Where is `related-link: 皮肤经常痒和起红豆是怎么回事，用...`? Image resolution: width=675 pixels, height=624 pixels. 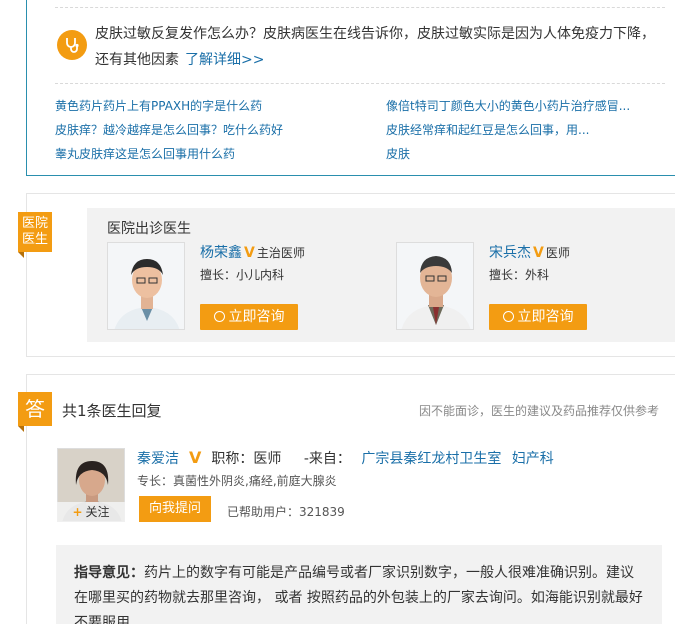
related-link: 皮肤经常痒和起红豆是怎么回事，用... is located at coordinates (487, 129).